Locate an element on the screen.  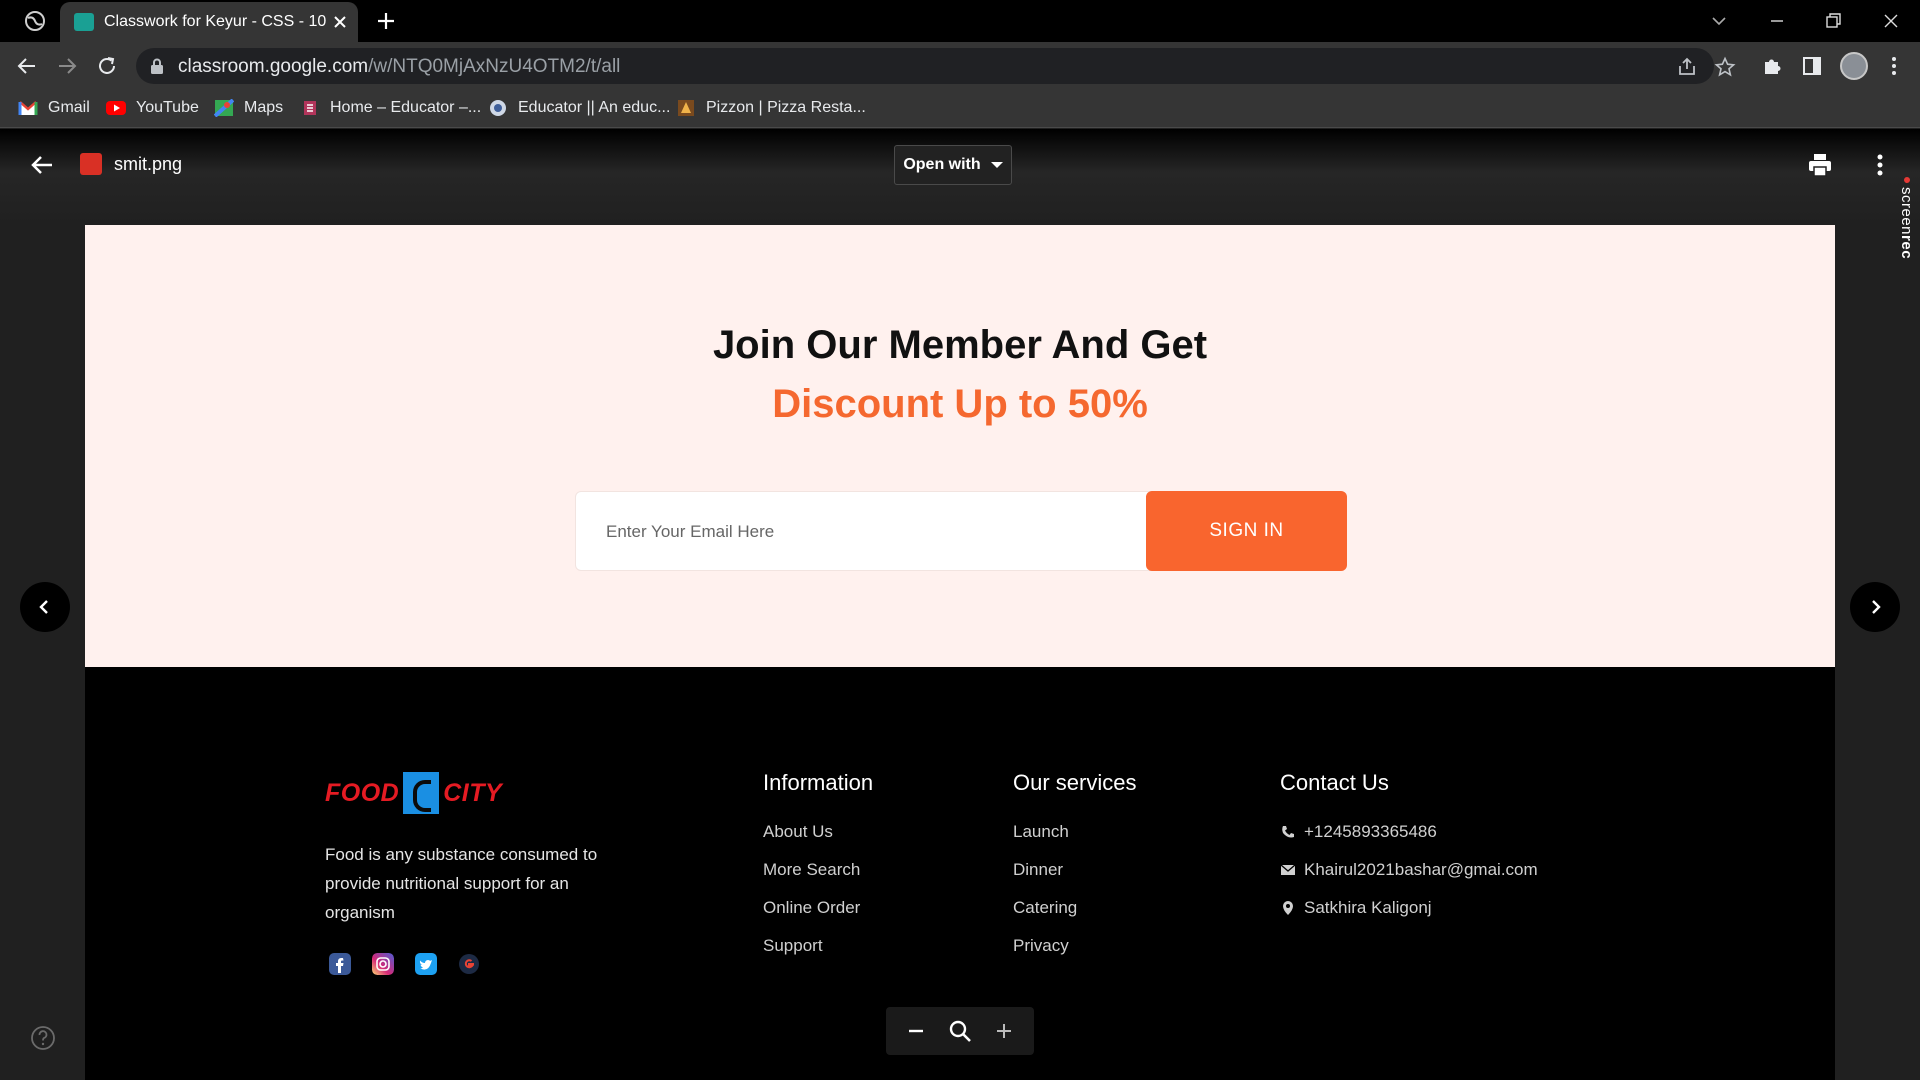
bookmark-gmail: Gmail is located at coordinates (54, 108).